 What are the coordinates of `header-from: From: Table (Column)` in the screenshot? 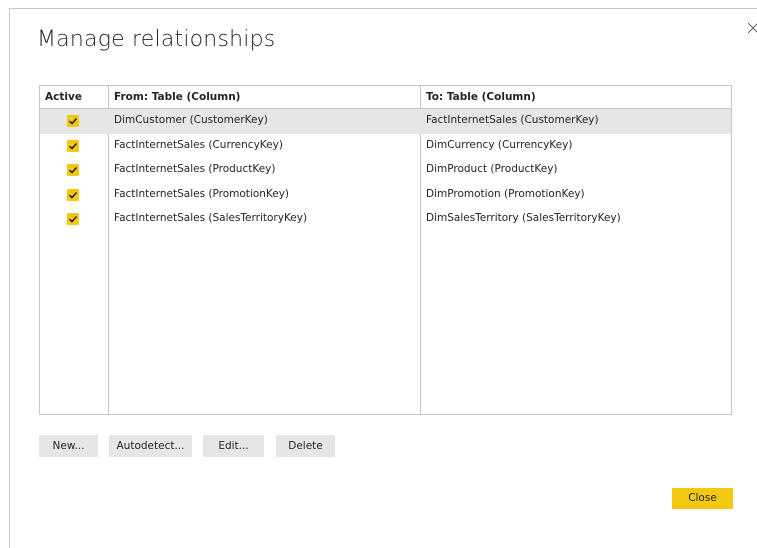 It's located at (177, 97).